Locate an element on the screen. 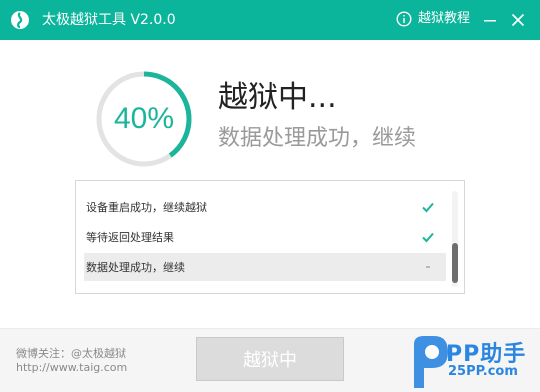  progress-percent: 40% is located at coordinates (144, 118).